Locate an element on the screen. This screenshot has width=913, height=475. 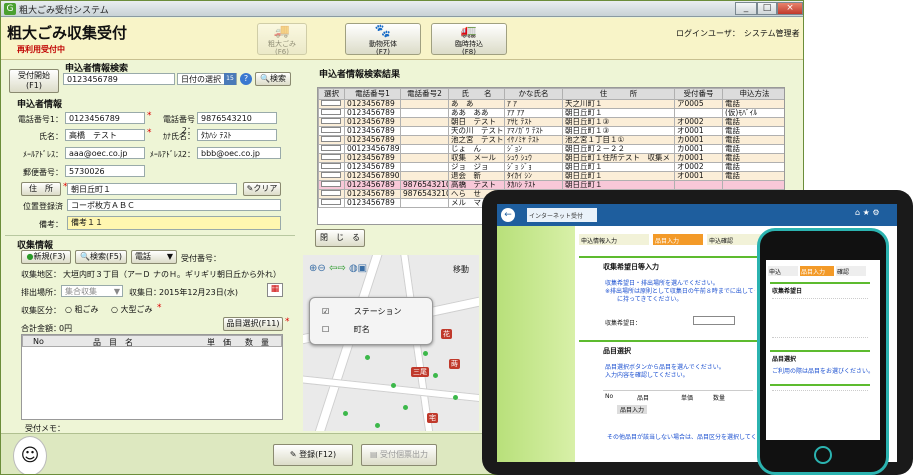
maximize-button: □ is located at coordinates (767, 8).